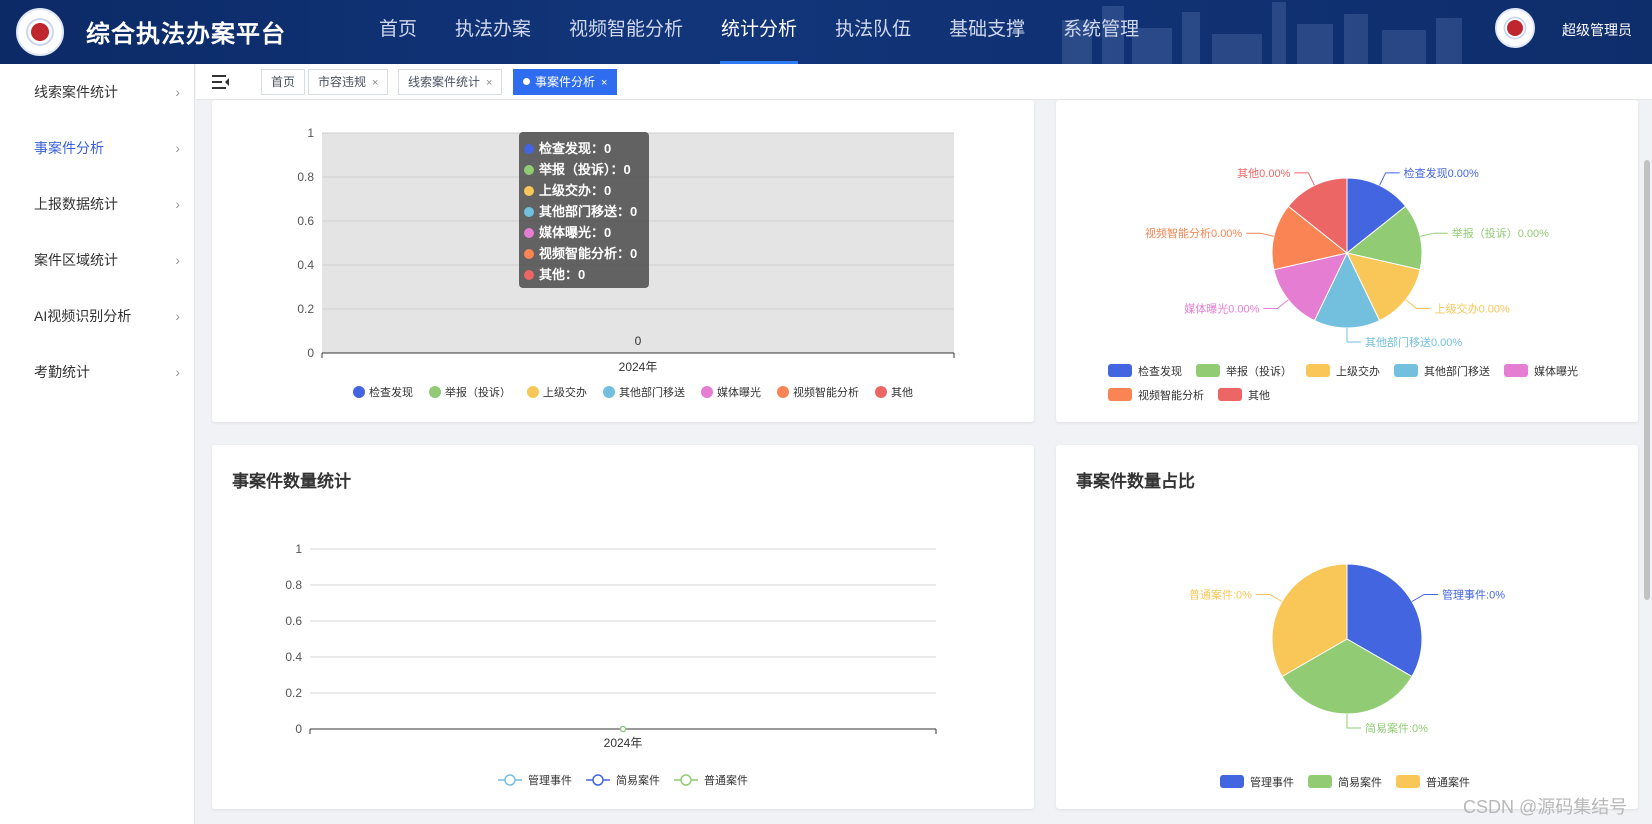 The image size is (1652, 824). What do you see at coordinates (1472, 308) in the screenshot?
I see `pie-label: 上级交办0.00%` at bounding box center [1472, 308].